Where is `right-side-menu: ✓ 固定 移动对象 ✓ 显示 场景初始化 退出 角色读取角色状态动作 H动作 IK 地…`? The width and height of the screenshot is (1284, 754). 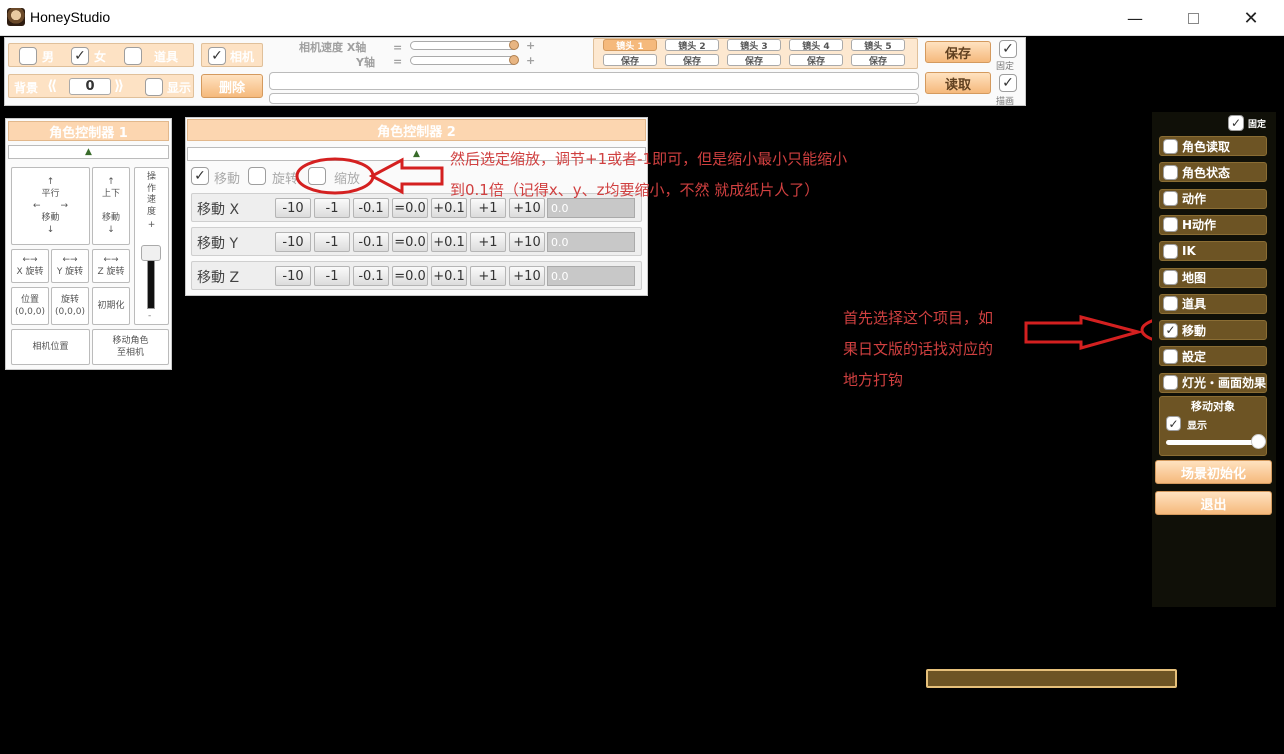 right-side-menu: ✓ 固定 移动对象 ✓ 显示 场景初始化 退出 角色读取角色状态动作 H动作 IK 地… is located at coordinates (1214, 359).